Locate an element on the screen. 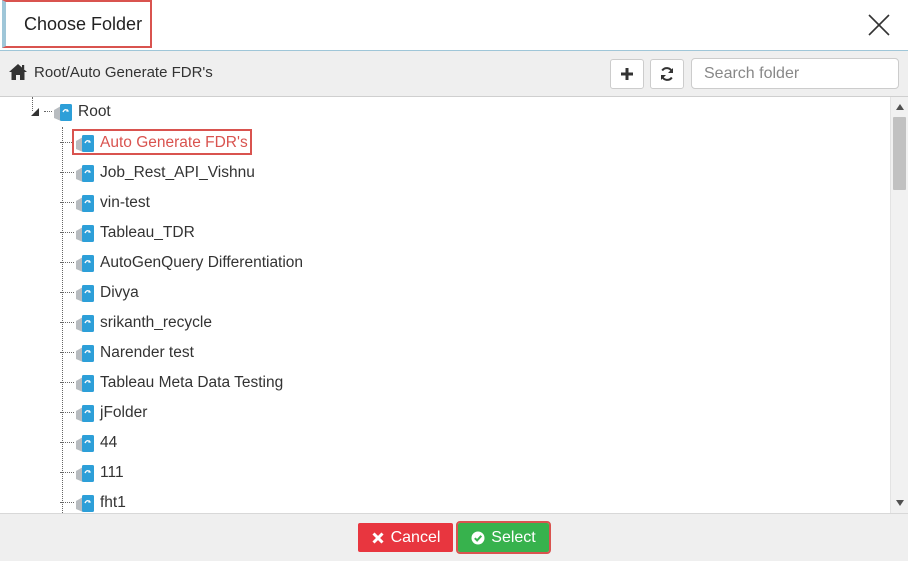  scroll-up-arrow is located at coordinates (899, 107).